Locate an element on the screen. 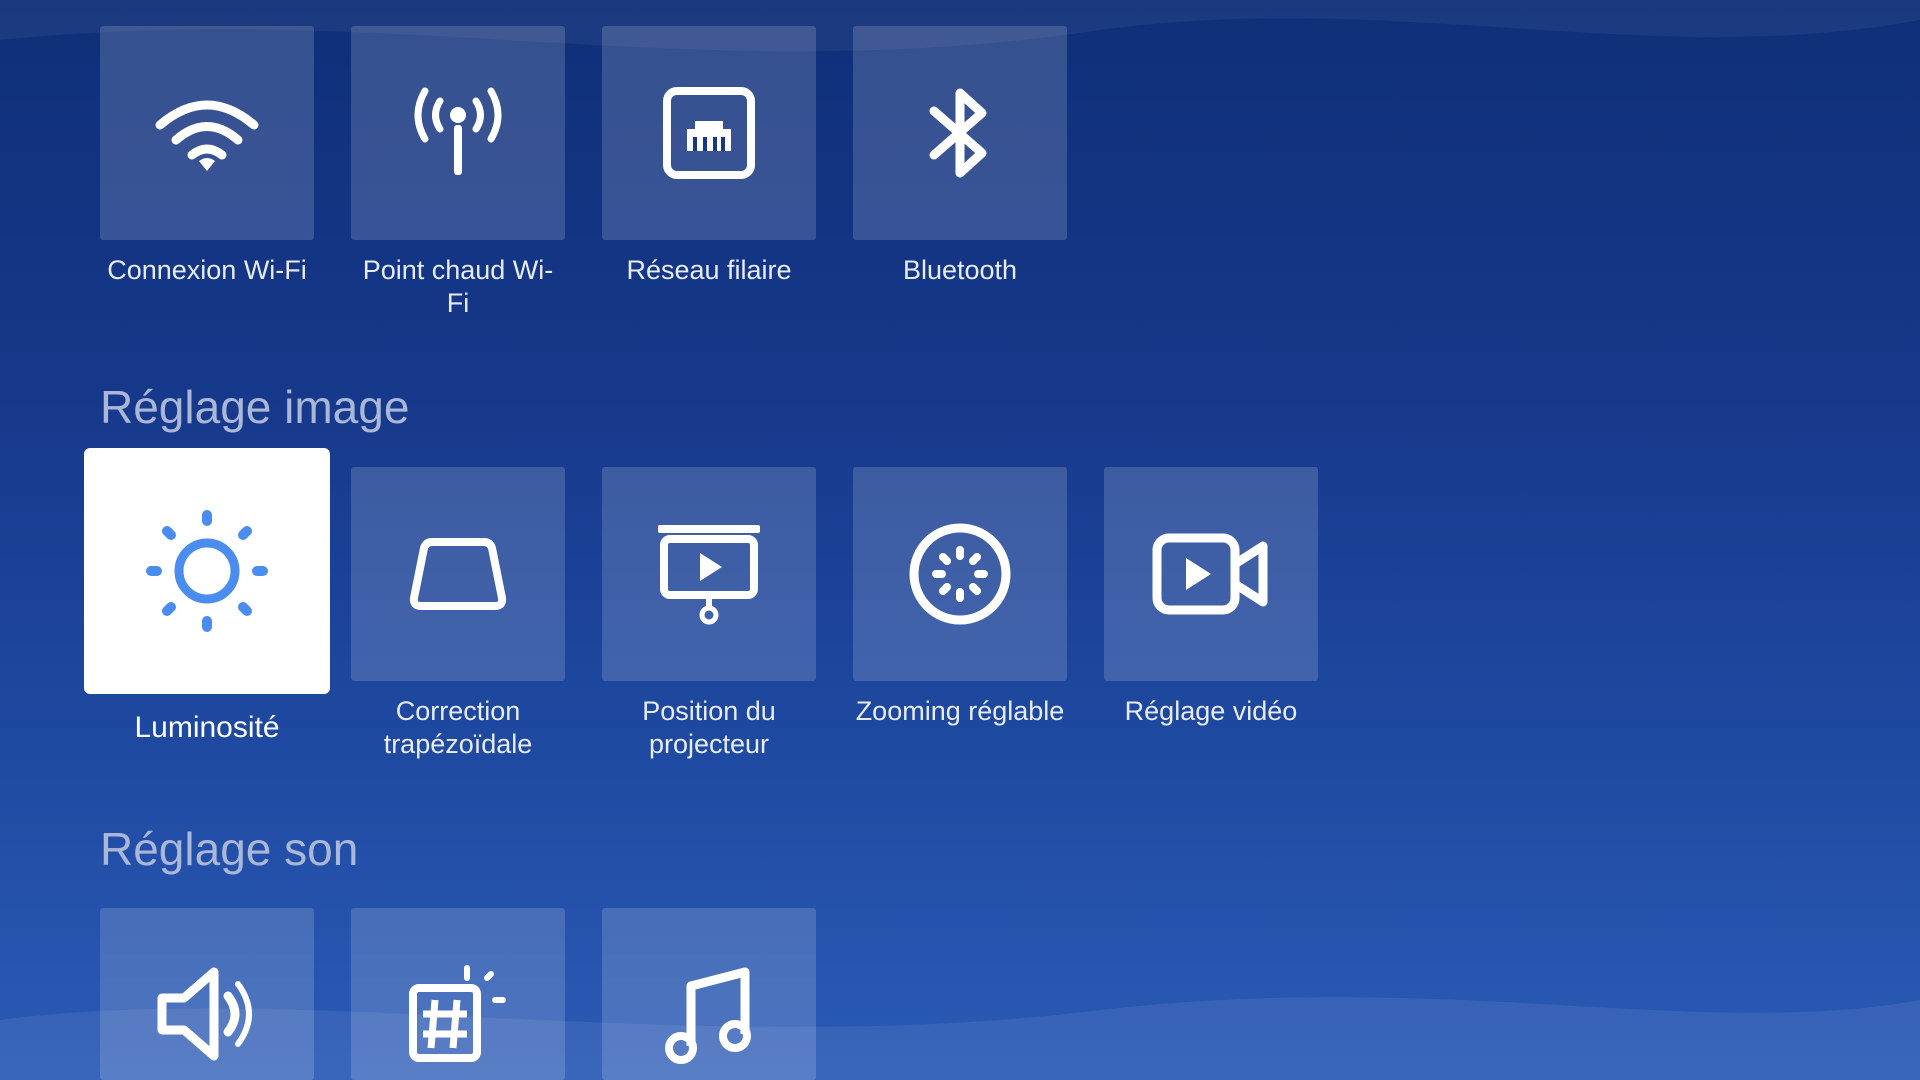 The image size is (1920, 1080). brightness-tile is located at coordinates (207, 571).